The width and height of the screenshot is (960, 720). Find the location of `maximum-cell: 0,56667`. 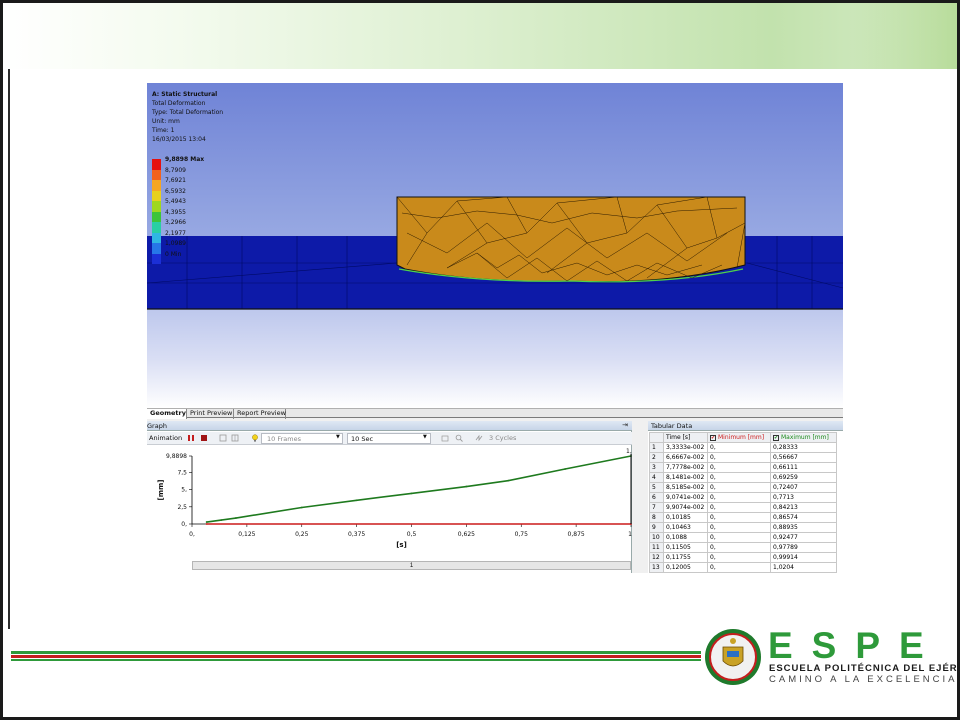

maximum-cell: 0,56667 is located at coordinates (803, 457).